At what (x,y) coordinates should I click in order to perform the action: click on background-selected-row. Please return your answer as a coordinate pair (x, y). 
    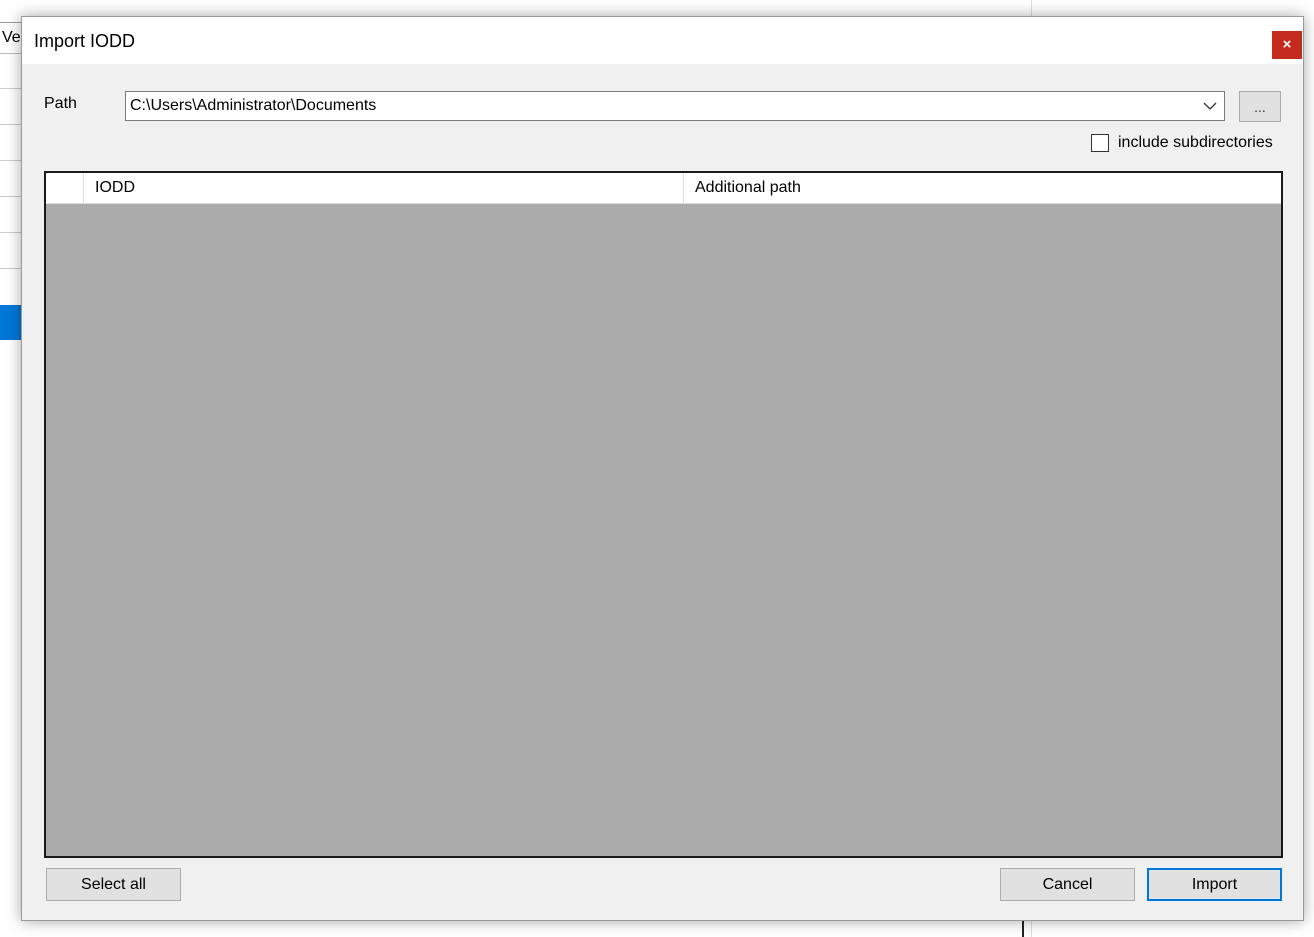
    Looking at the image, I should click on (11, 322).